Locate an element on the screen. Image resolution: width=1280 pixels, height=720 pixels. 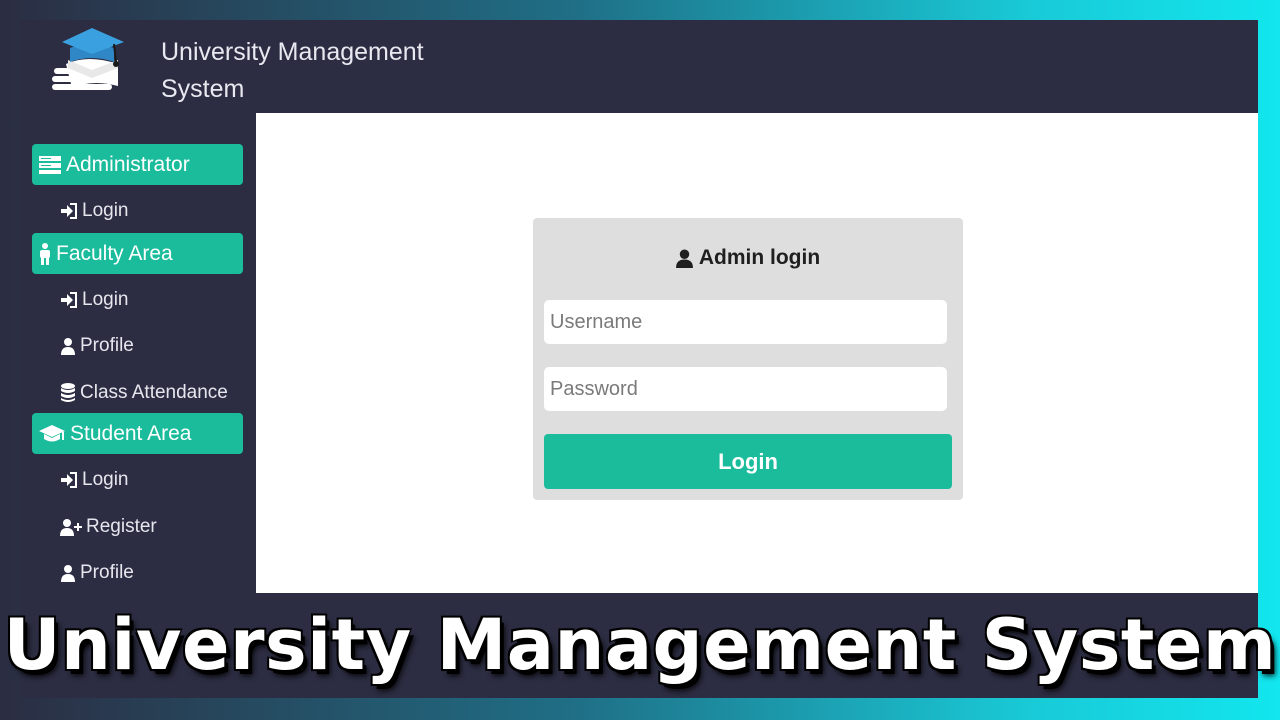
password-input is located at coordinates (745, 389).